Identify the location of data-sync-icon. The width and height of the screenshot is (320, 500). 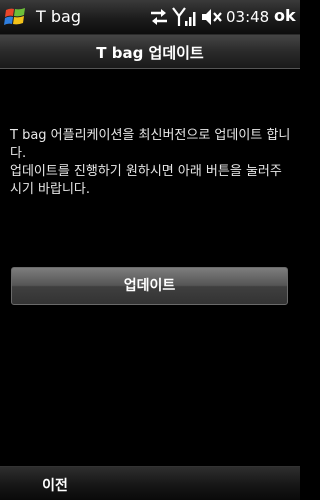
(159, 19).